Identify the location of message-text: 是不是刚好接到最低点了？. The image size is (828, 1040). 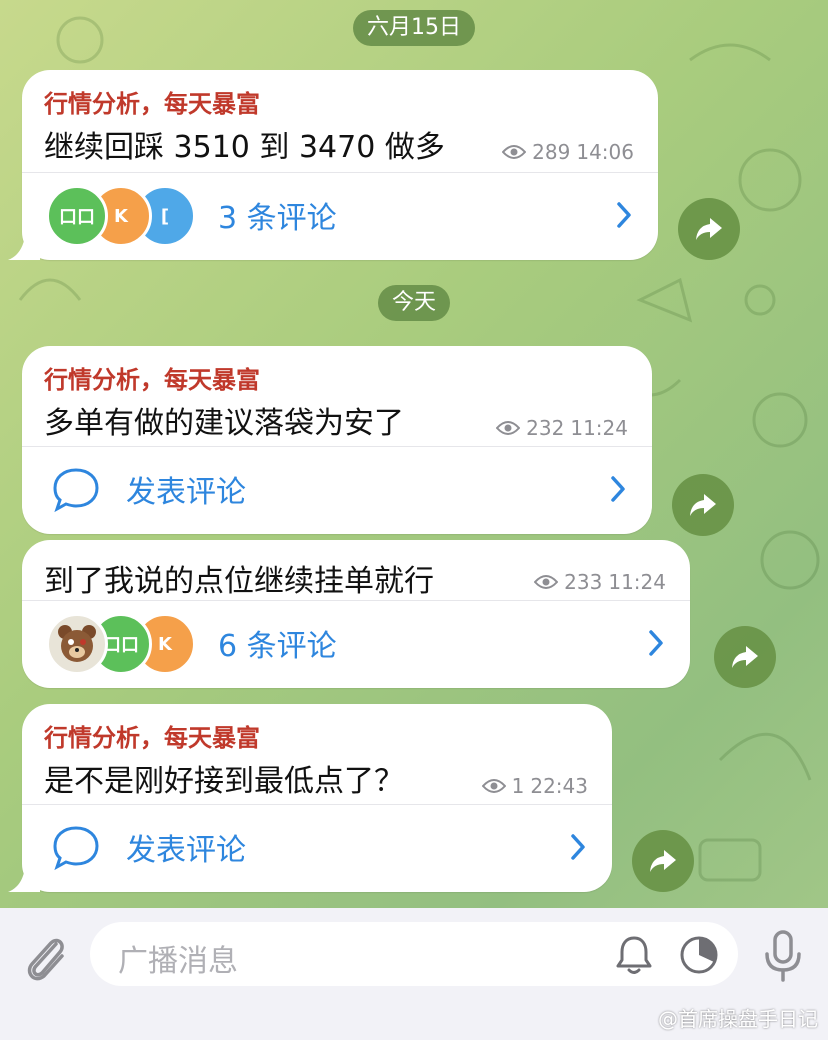
(224, 781).